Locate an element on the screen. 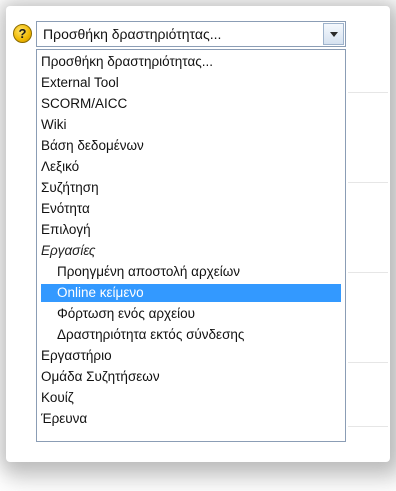  option-external-tool: External Tool is located at coordinates (191, 83).